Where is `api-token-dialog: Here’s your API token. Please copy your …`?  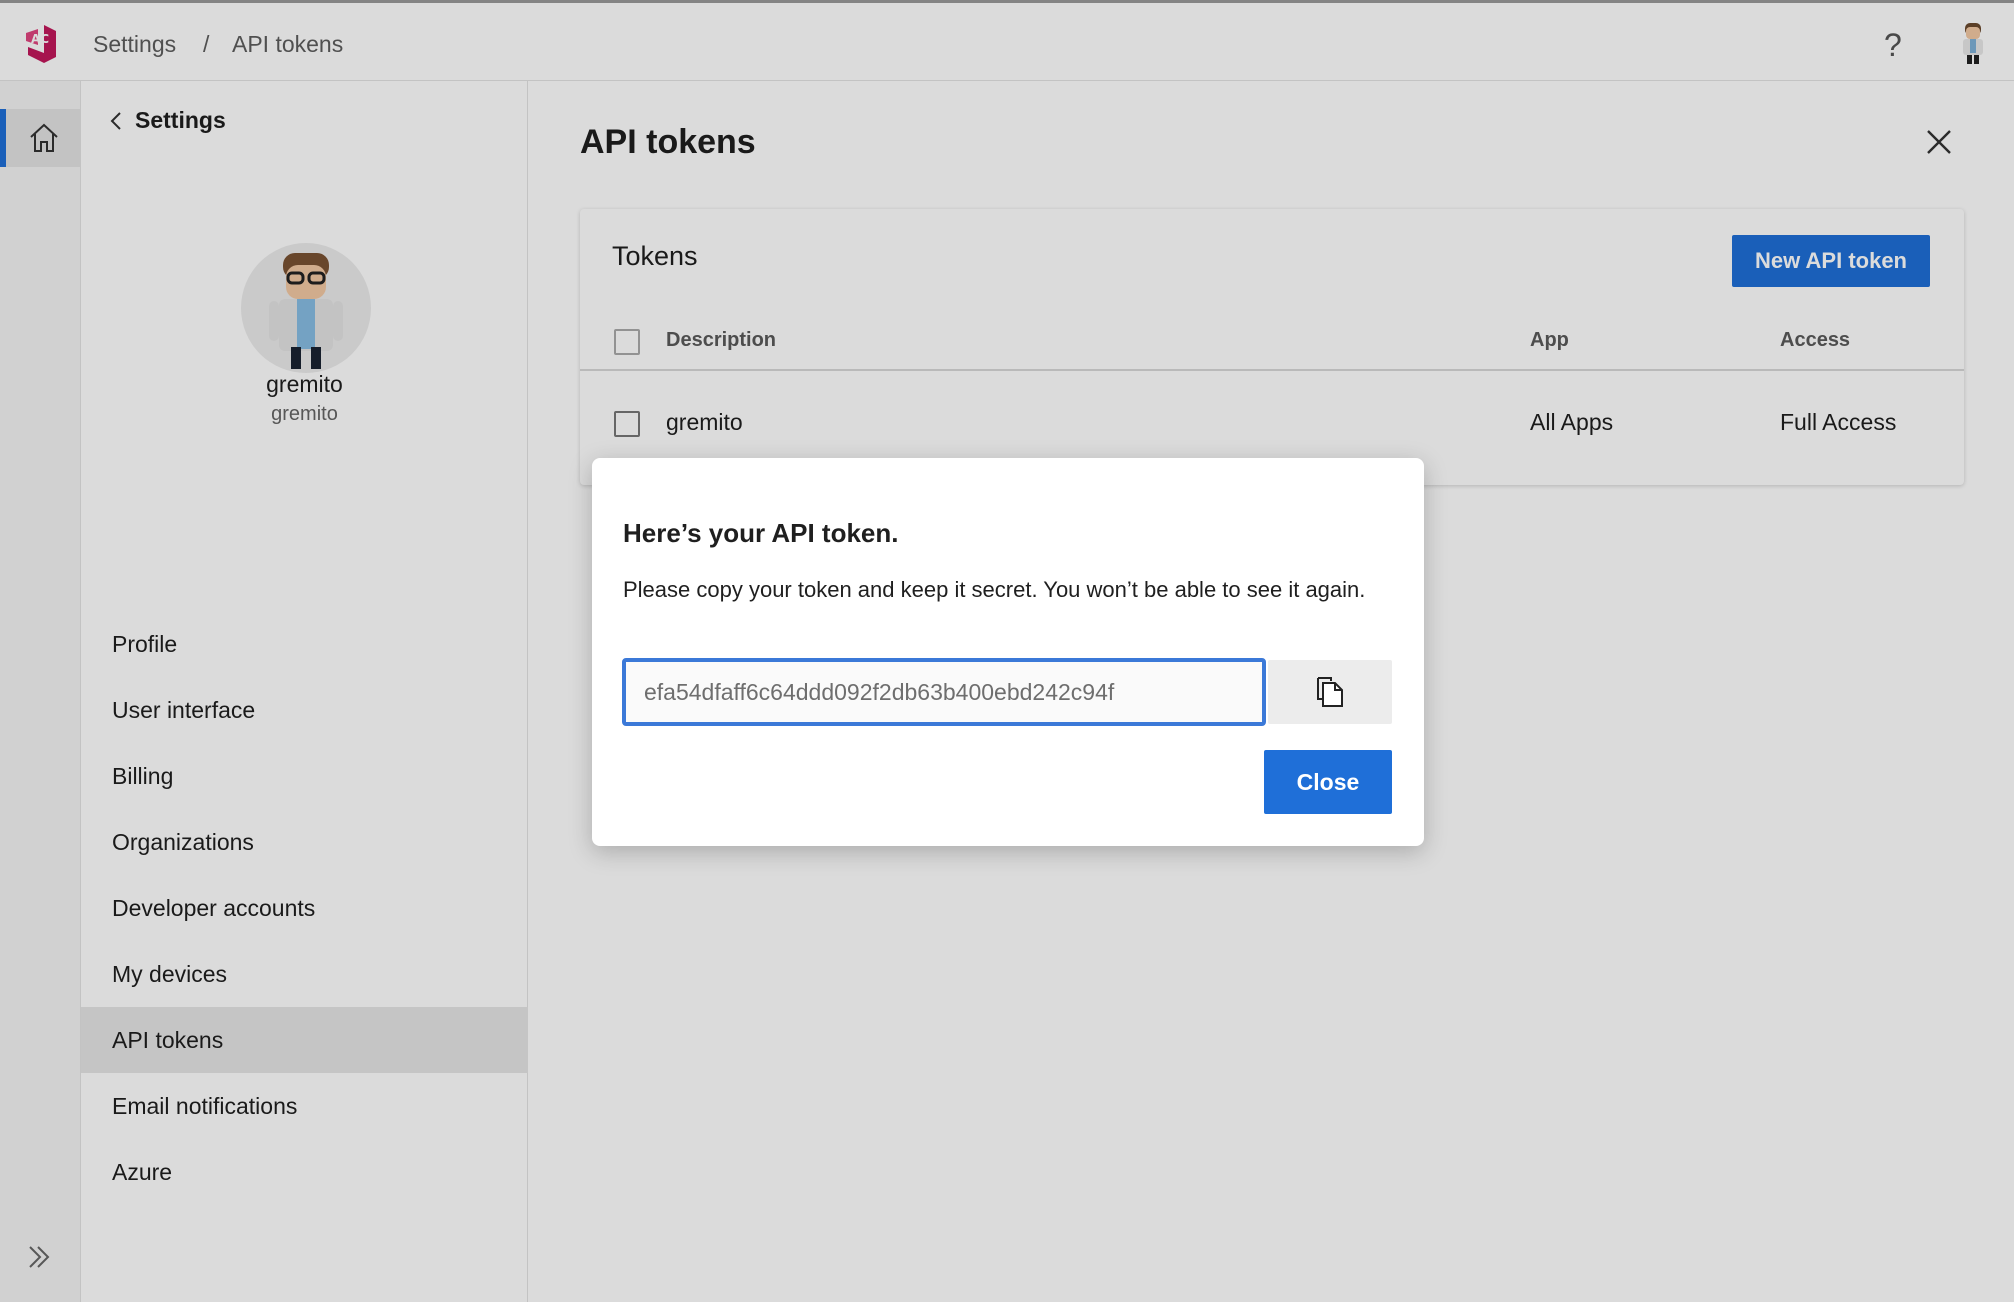
api-token-dialog: Here’s your API token. Please copy your … is located at coordinates (1008, 652).